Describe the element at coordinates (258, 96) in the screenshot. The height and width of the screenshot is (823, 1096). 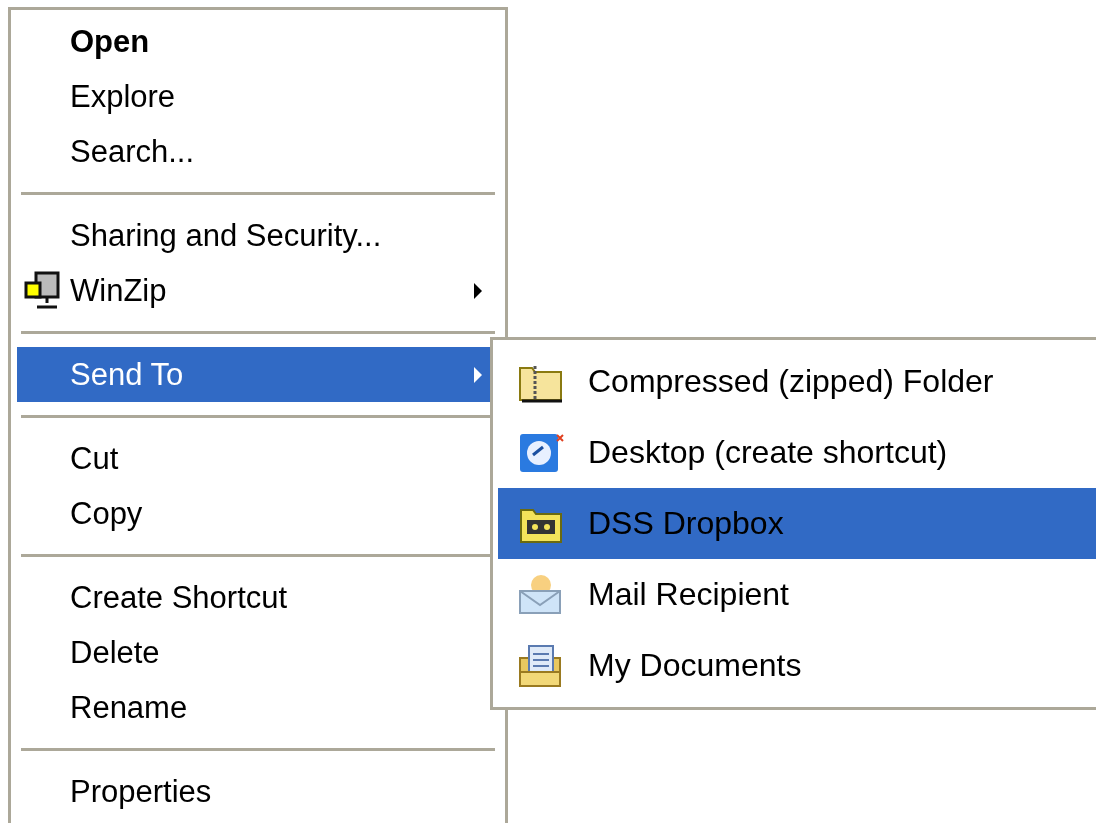
I see `menu-item: Explore` at that location.